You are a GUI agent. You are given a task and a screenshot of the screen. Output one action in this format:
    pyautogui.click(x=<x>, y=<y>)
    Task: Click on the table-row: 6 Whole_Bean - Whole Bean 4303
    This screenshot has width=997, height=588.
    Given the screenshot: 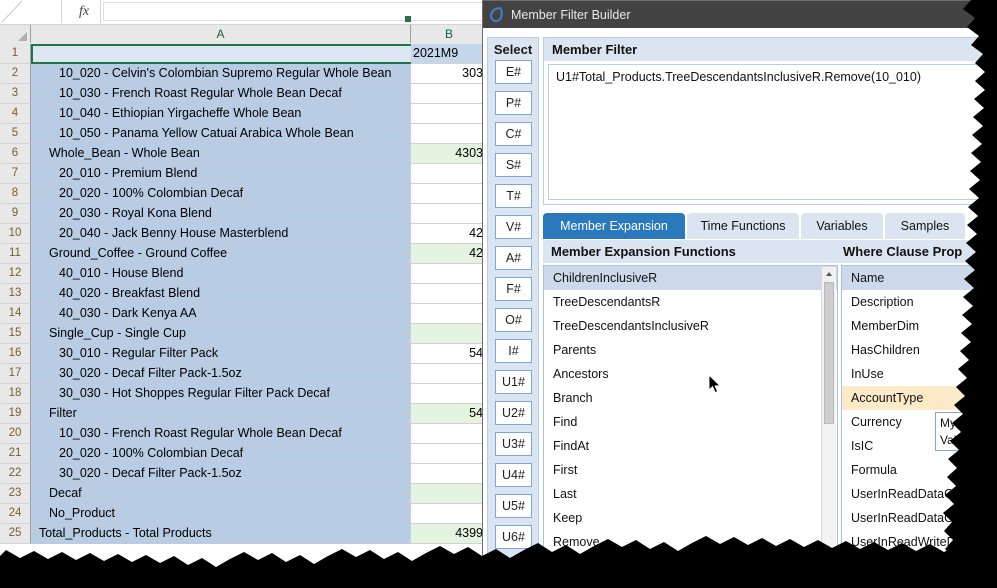 What is the action you would take?
    pyautogui.click(x=244, y=154)
    